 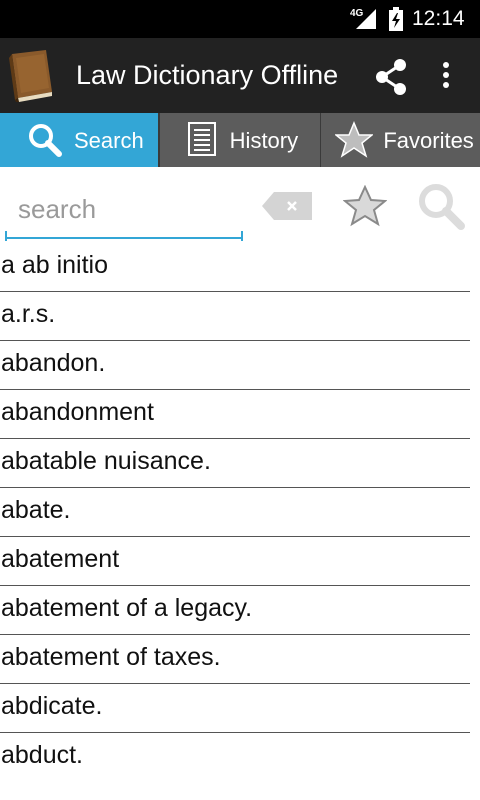 I want to click on overflow-menu-icon, so click(x=446, y=76).